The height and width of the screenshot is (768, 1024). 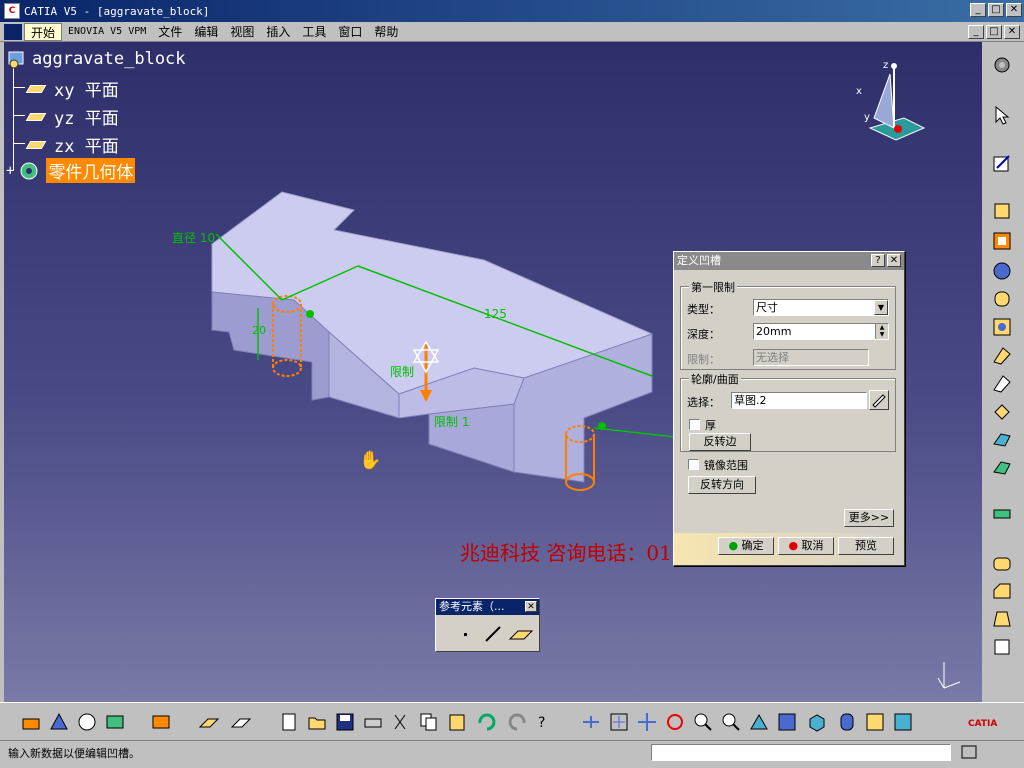 What do you see at coordinates (731, 722) in the screenshot?
I see `zoom-out-icon` at bounding box center [731, 722].